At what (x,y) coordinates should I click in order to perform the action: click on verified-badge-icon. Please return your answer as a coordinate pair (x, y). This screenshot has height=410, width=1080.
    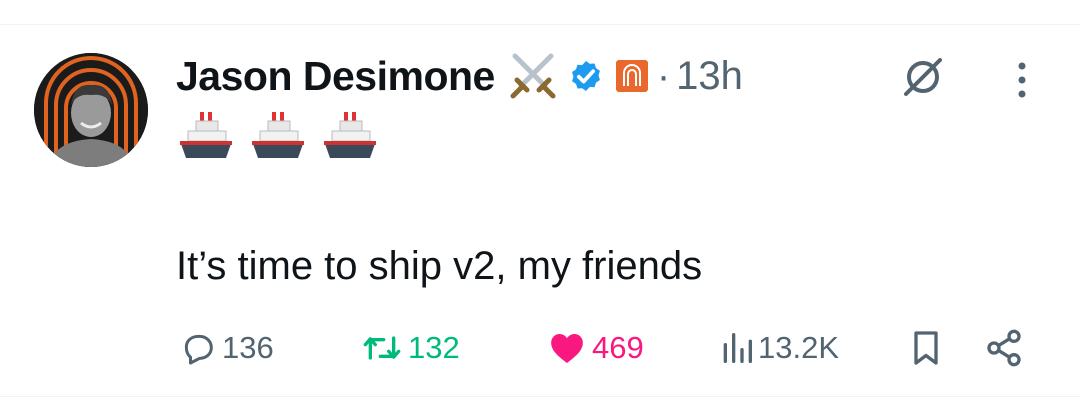
    Looking at the image, I should click on (586, 76).